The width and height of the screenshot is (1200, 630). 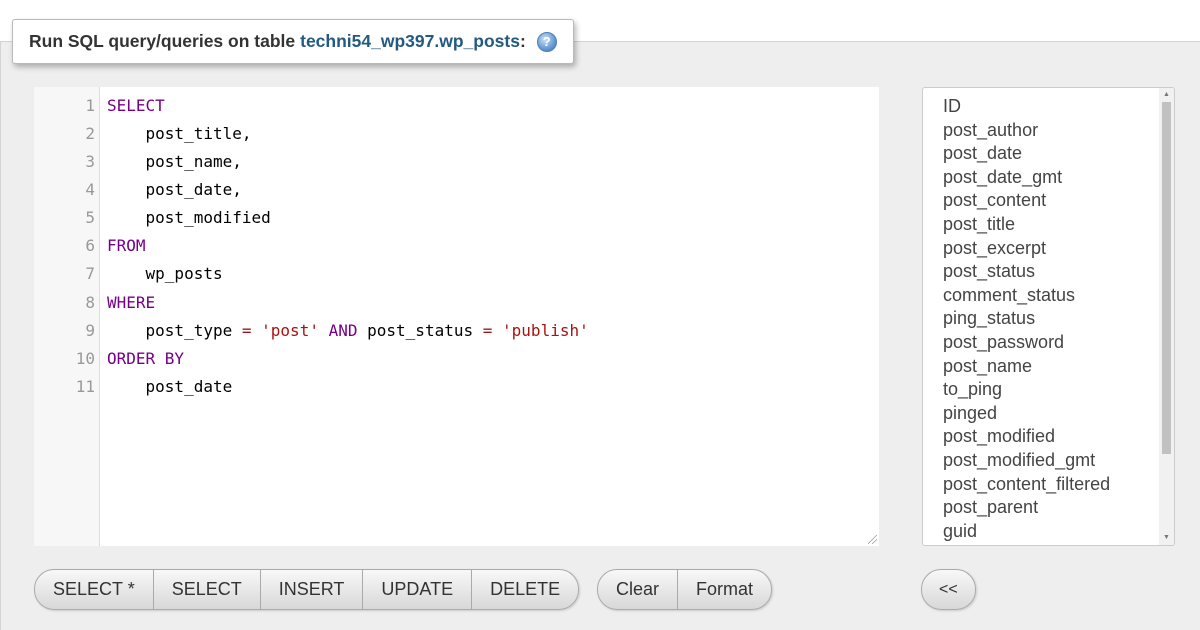 I want to click on column-list-scrollbar: ▲ ▼, so click(x=1166, y=316).